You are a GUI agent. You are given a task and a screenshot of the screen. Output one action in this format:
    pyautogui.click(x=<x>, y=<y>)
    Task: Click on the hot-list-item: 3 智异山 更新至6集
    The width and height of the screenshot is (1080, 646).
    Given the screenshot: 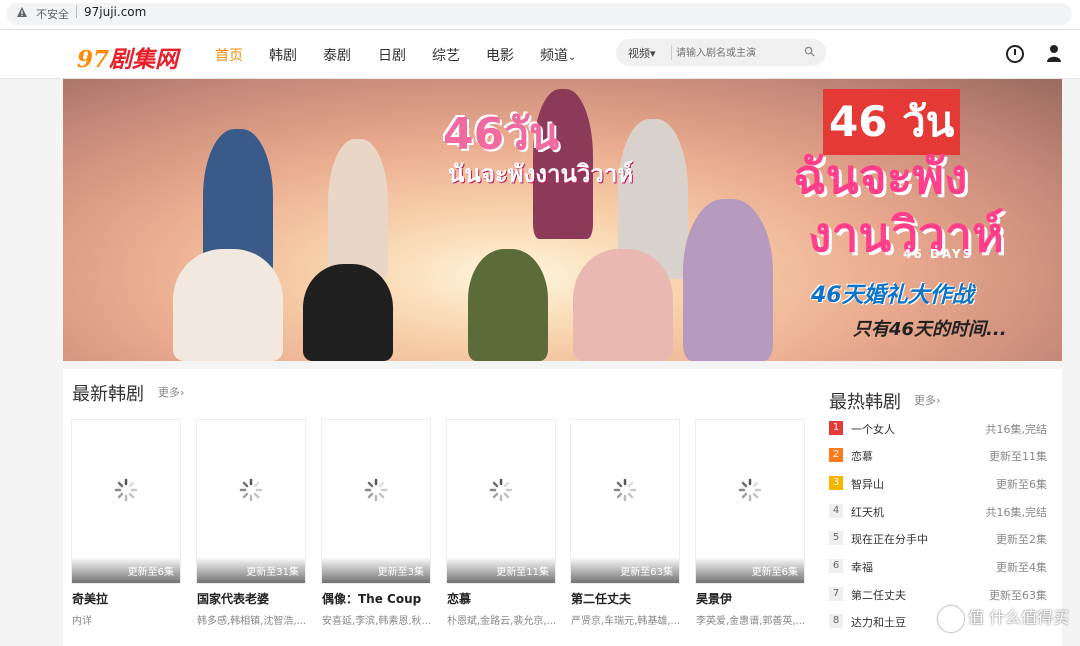 What is the action you would take?
    pyautogui.click(x=938, y=484)
    